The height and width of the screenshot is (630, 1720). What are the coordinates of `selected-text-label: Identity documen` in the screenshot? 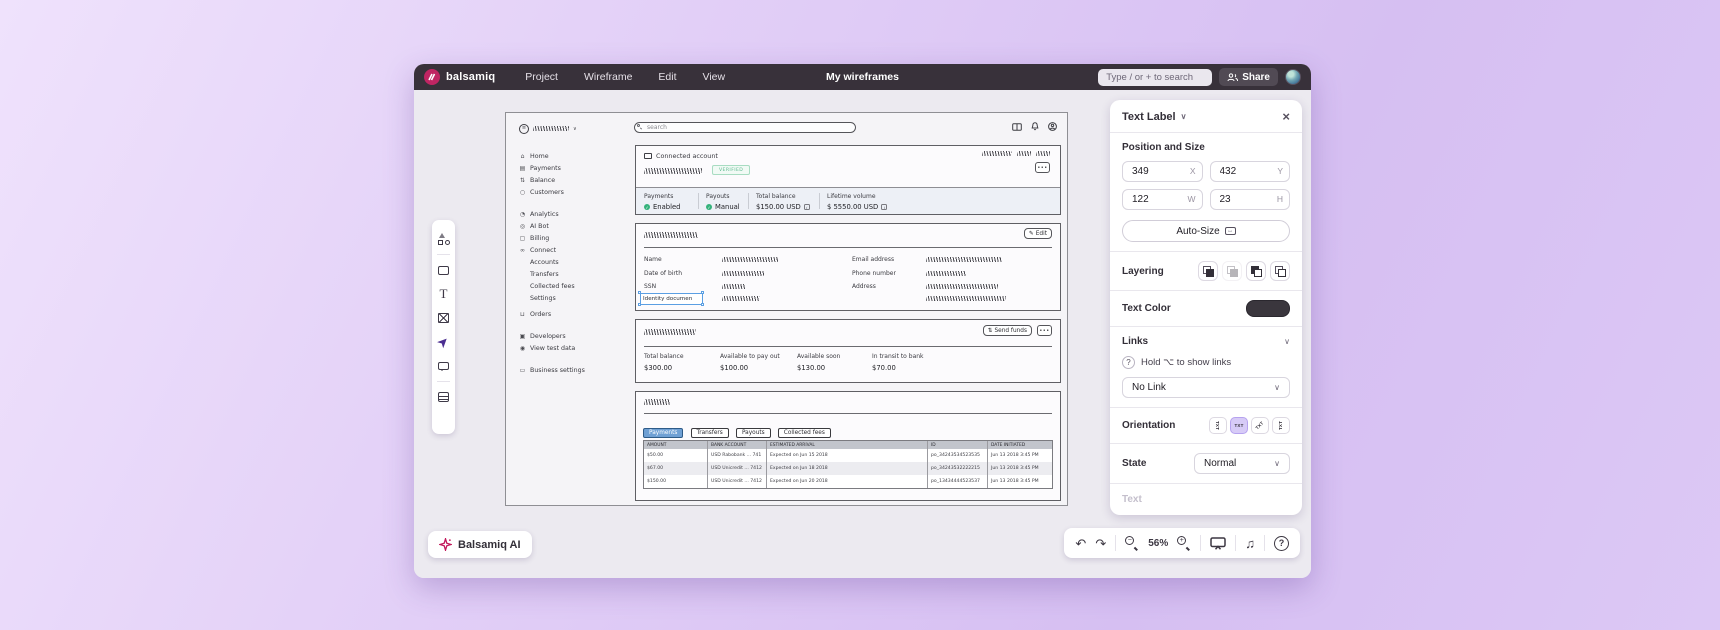 It's located at (671, 299).